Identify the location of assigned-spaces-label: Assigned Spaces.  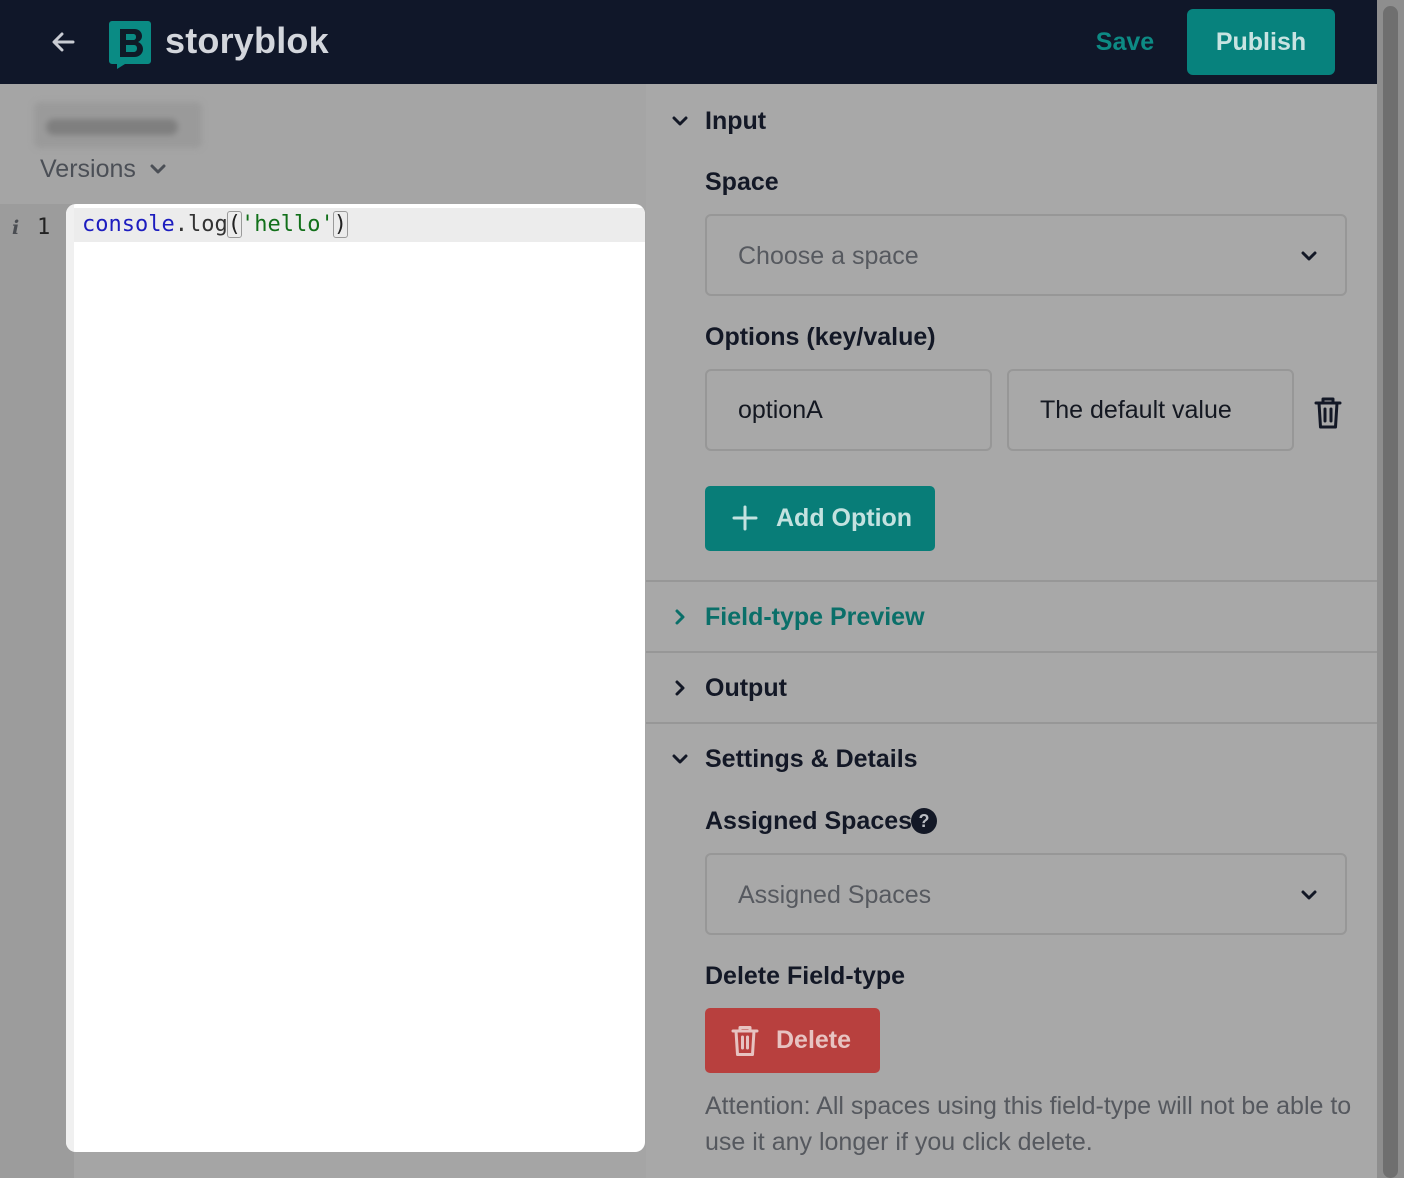
(809, 821).